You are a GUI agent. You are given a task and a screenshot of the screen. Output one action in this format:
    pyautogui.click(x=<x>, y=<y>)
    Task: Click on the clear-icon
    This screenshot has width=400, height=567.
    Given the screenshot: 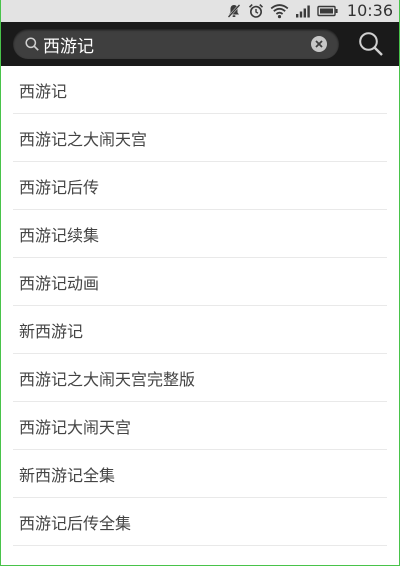 What is the action you would take?
    pyautogui.click(x=319, y=44)
    